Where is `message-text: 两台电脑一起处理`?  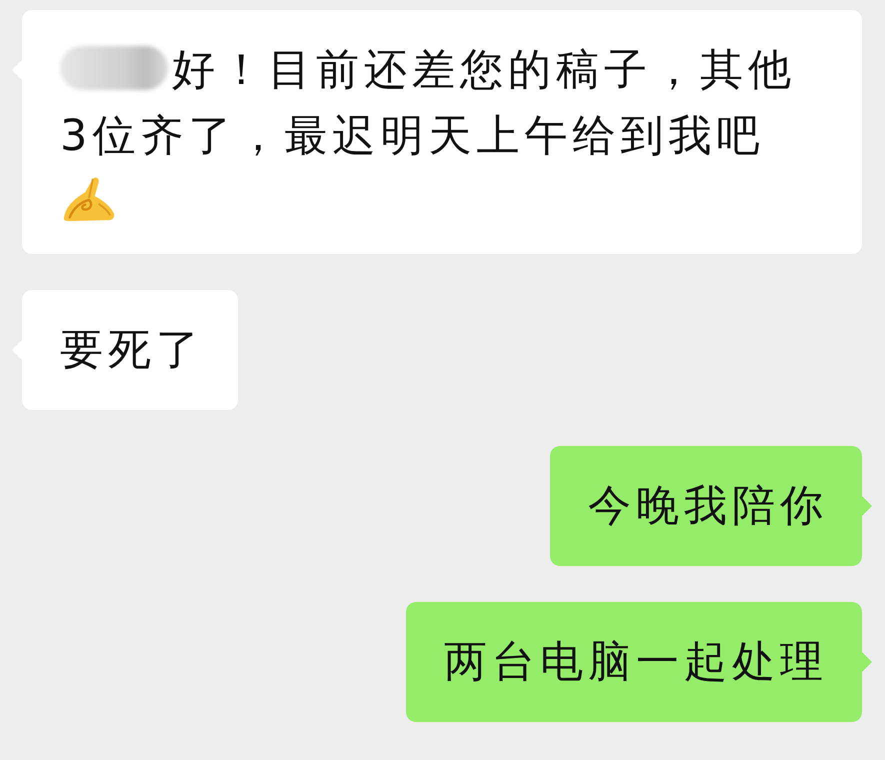
message-text: 两台电脑一起处理 is located at coordinates (636, 662).